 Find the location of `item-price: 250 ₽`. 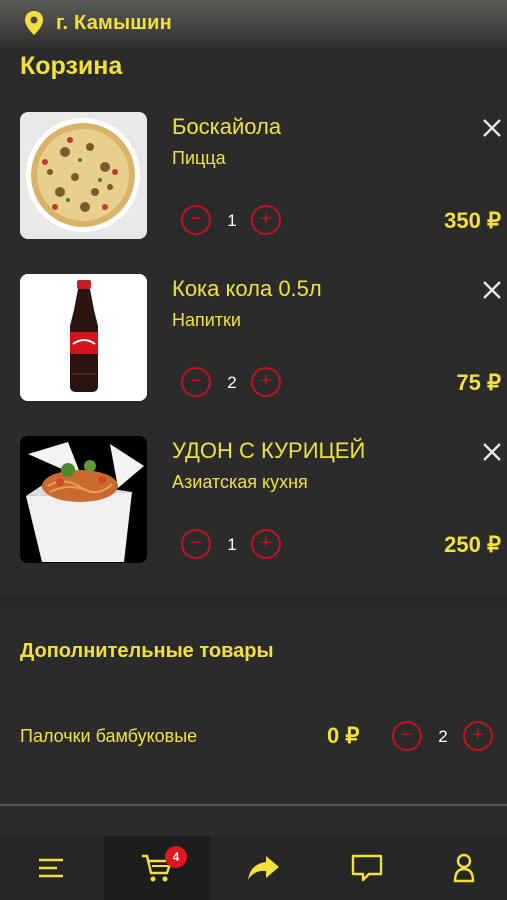

item-price: 250 ₽ is located at coordinates (472, 544).